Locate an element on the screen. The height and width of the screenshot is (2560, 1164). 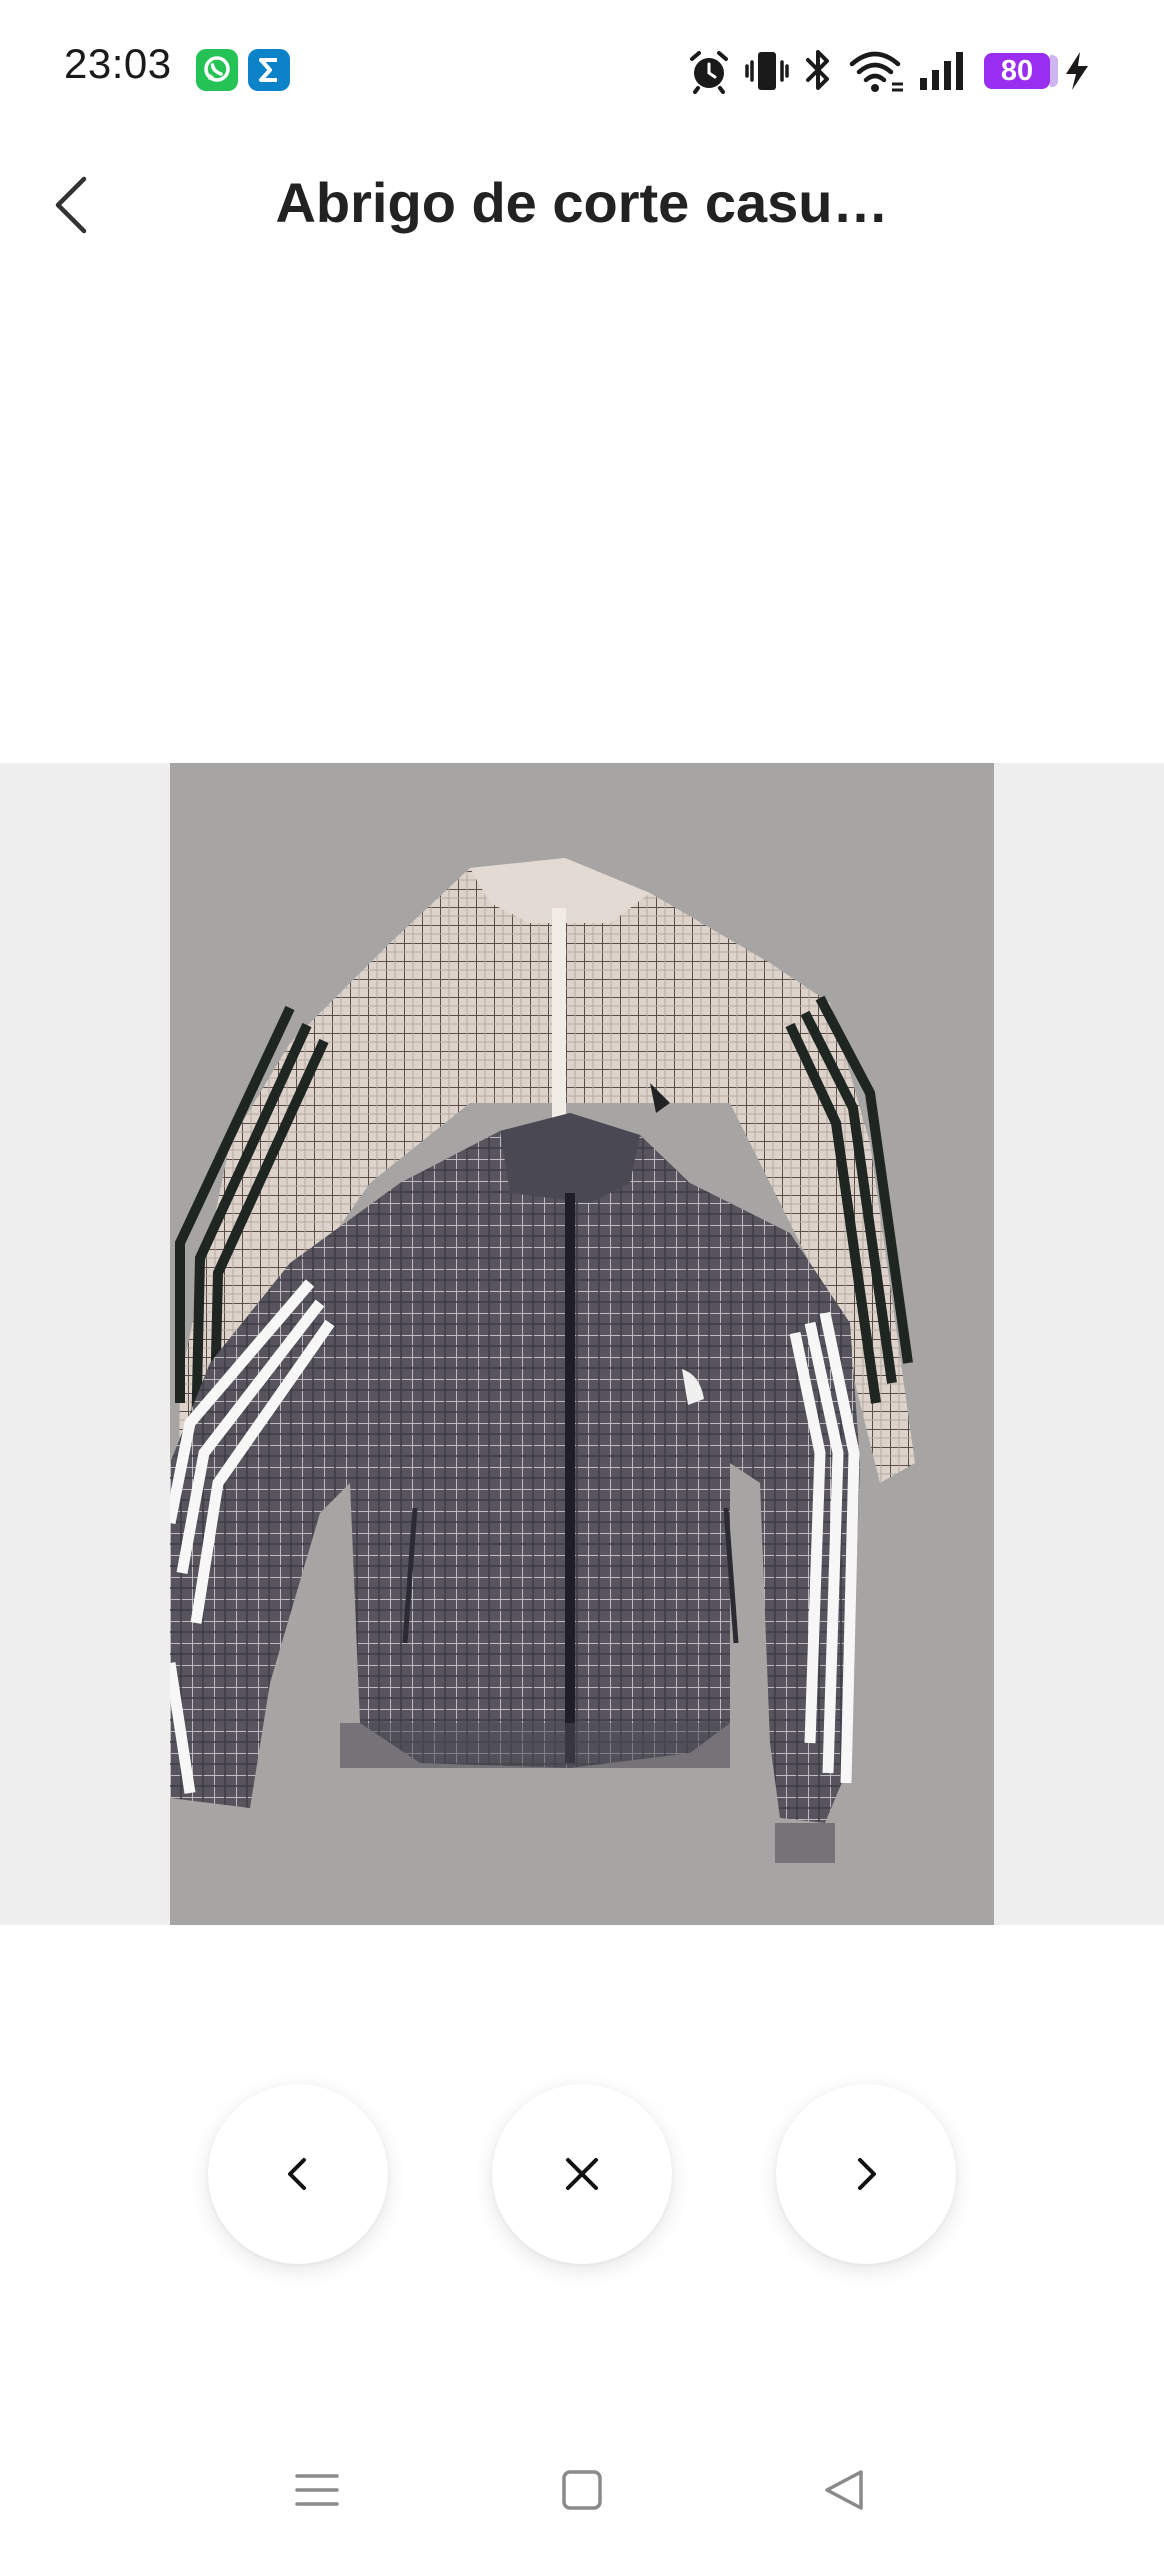
back-button is located at coordinates (76, 205).